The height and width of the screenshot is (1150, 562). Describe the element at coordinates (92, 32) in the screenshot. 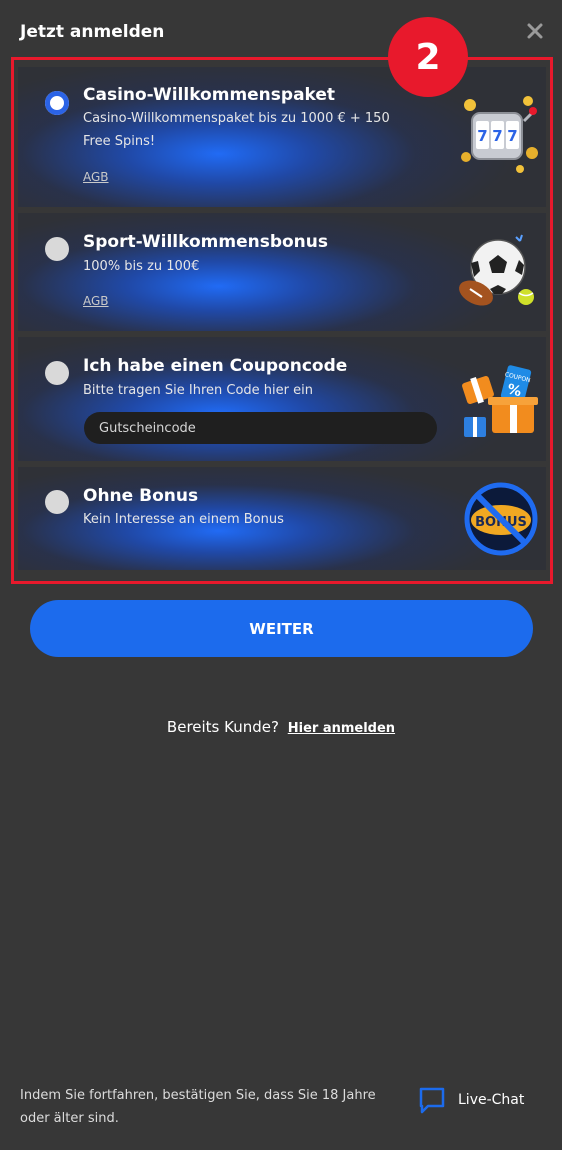

I see `page-title: Jetzt anmelden` at that location.